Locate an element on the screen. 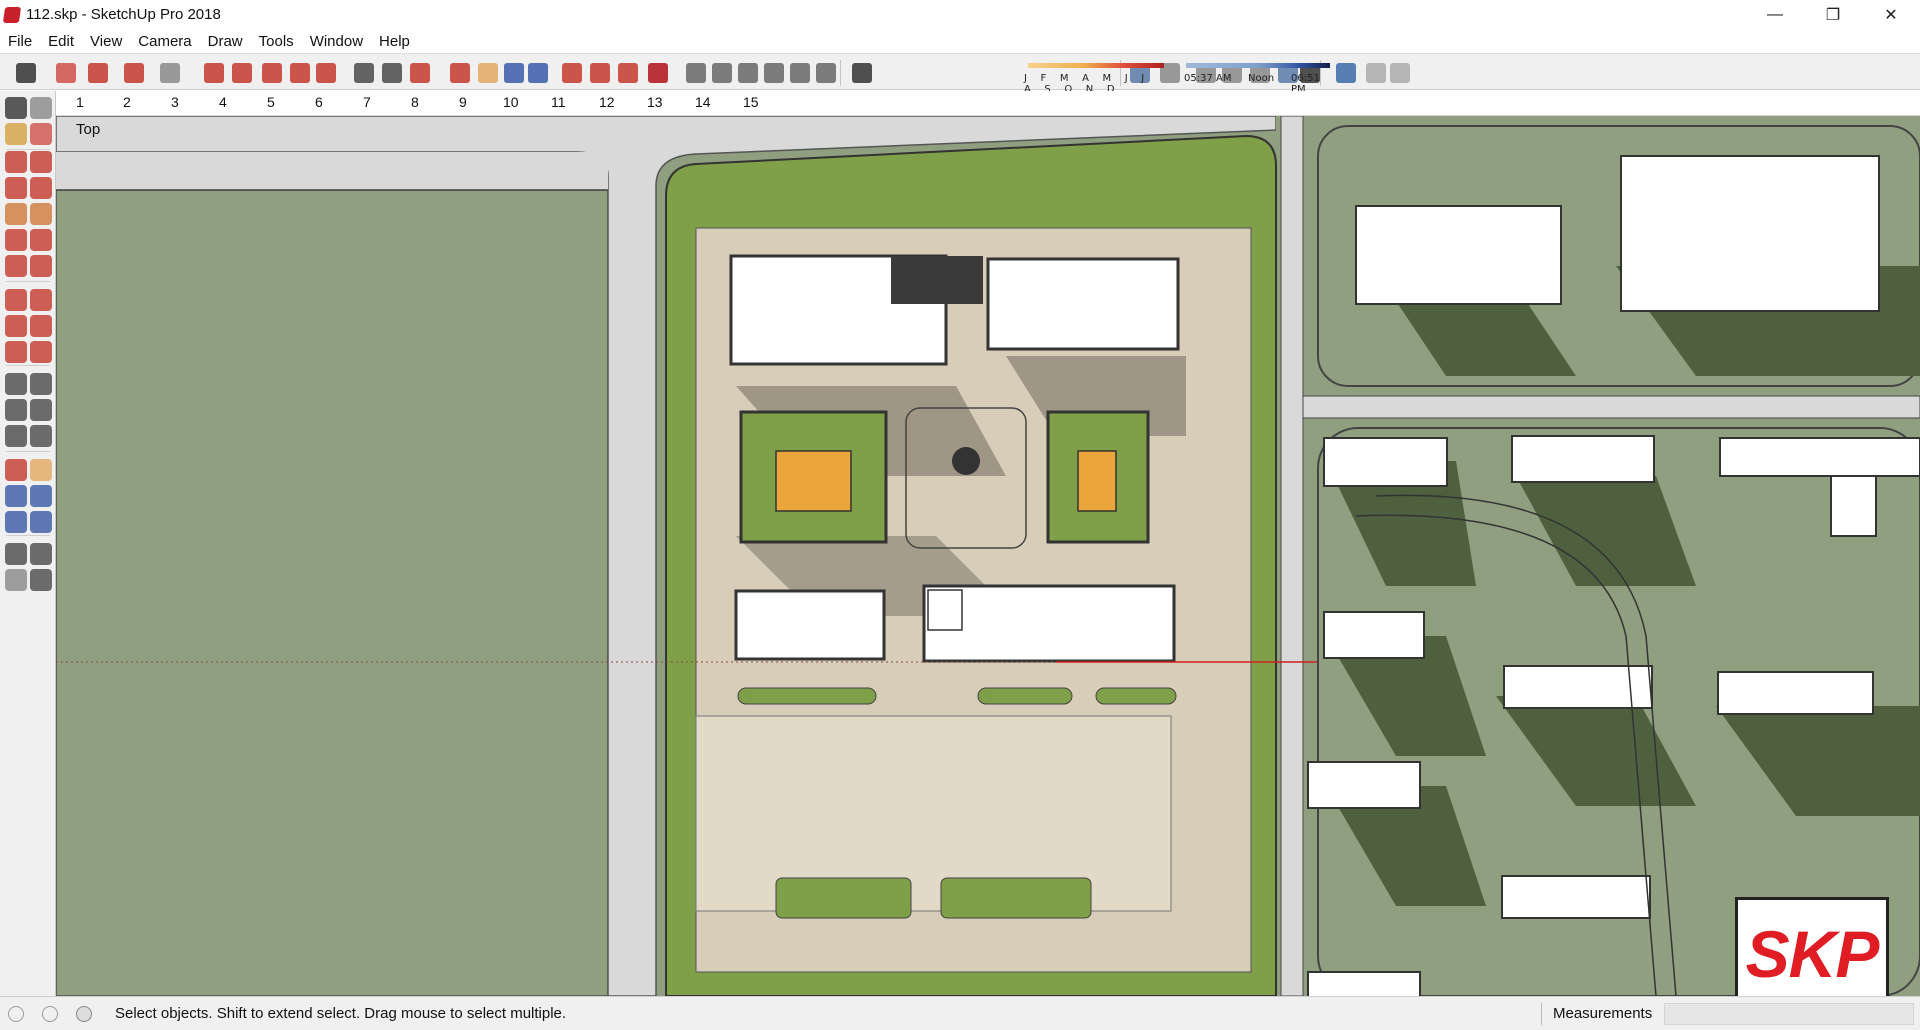  scene-tab-11: 11 is located at coordinates (558, 102).